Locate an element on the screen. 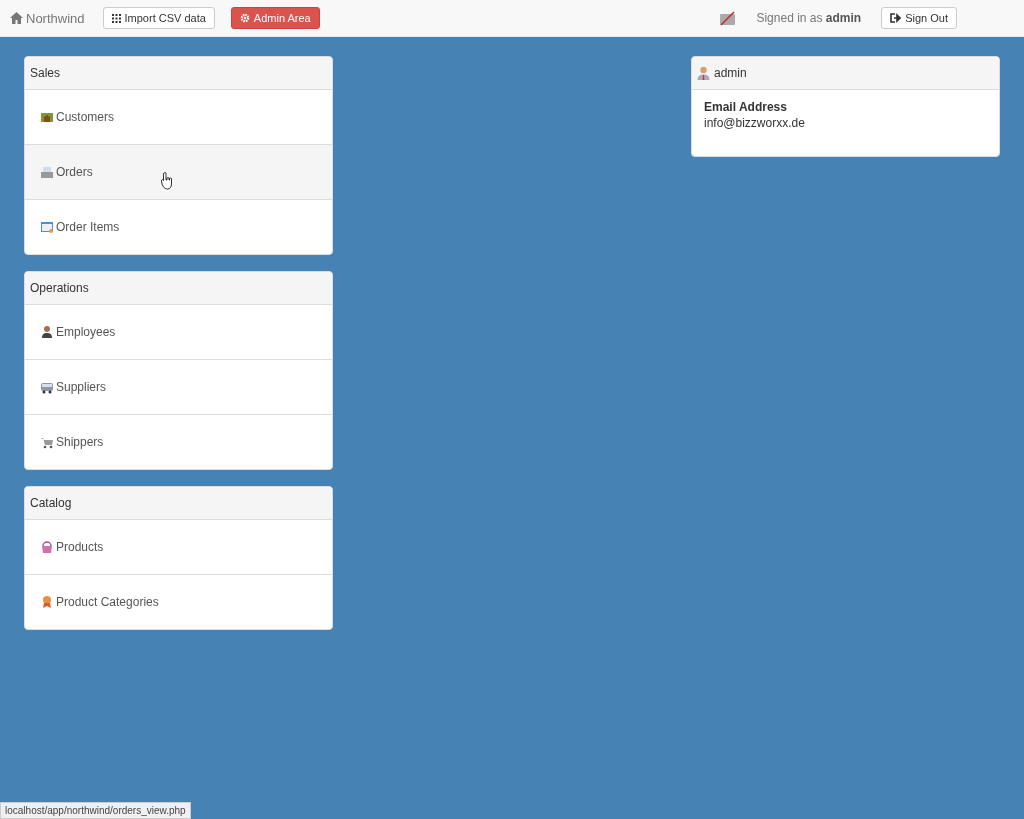  admin-area-button: Admin Area is located at coordinates (275, 18).